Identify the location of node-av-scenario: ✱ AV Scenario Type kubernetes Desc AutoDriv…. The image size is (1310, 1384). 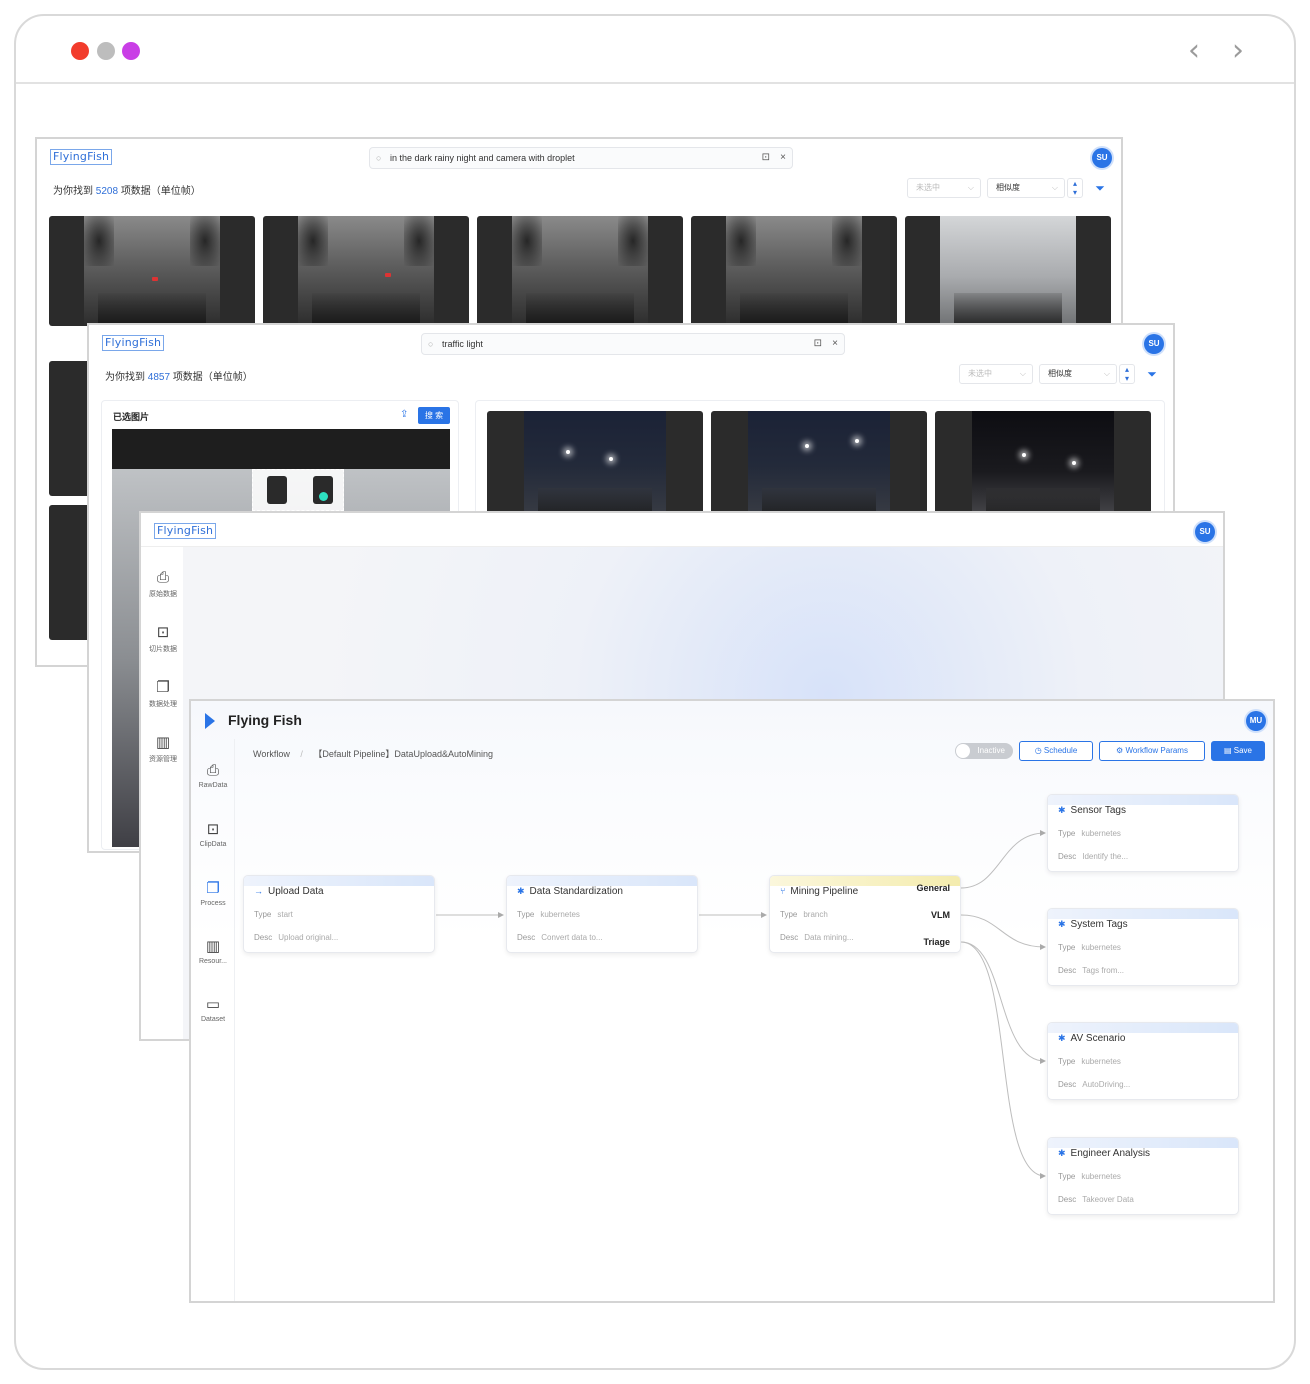
(1143, 1061).